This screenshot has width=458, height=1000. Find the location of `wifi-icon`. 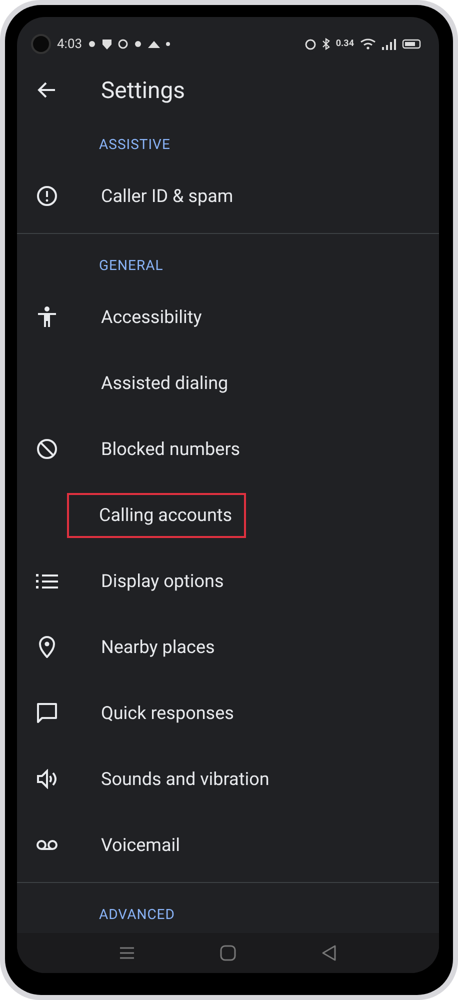

wifi-icon is located at coordinates (368, 44).